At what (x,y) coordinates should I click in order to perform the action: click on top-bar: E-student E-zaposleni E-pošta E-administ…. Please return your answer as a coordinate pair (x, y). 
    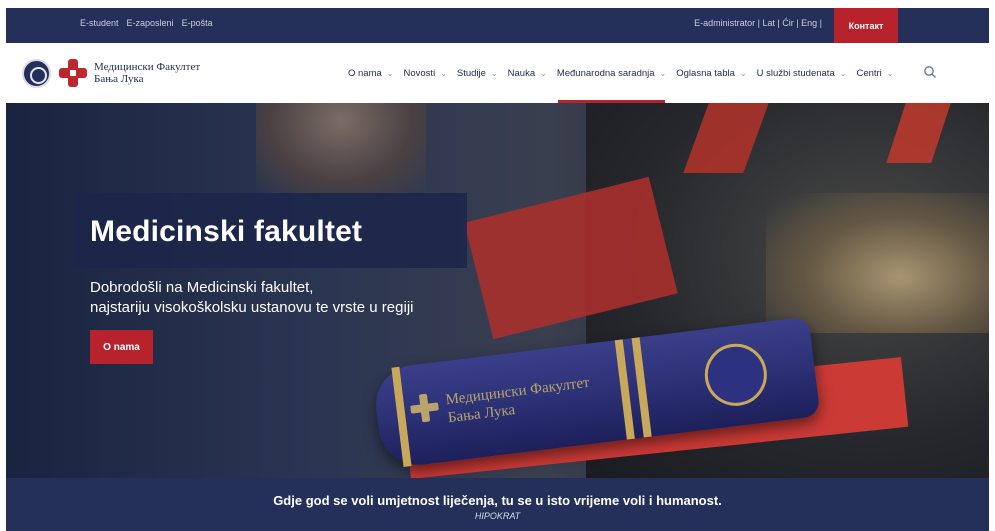
    Looking at the image, I should click on (497, 25).